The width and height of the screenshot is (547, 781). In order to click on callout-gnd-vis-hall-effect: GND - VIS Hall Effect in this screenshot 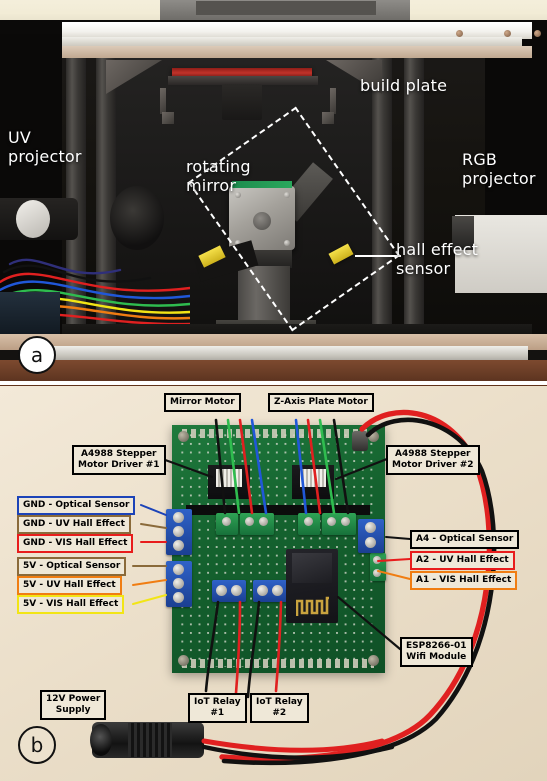, I will do `click(75, 543)`.